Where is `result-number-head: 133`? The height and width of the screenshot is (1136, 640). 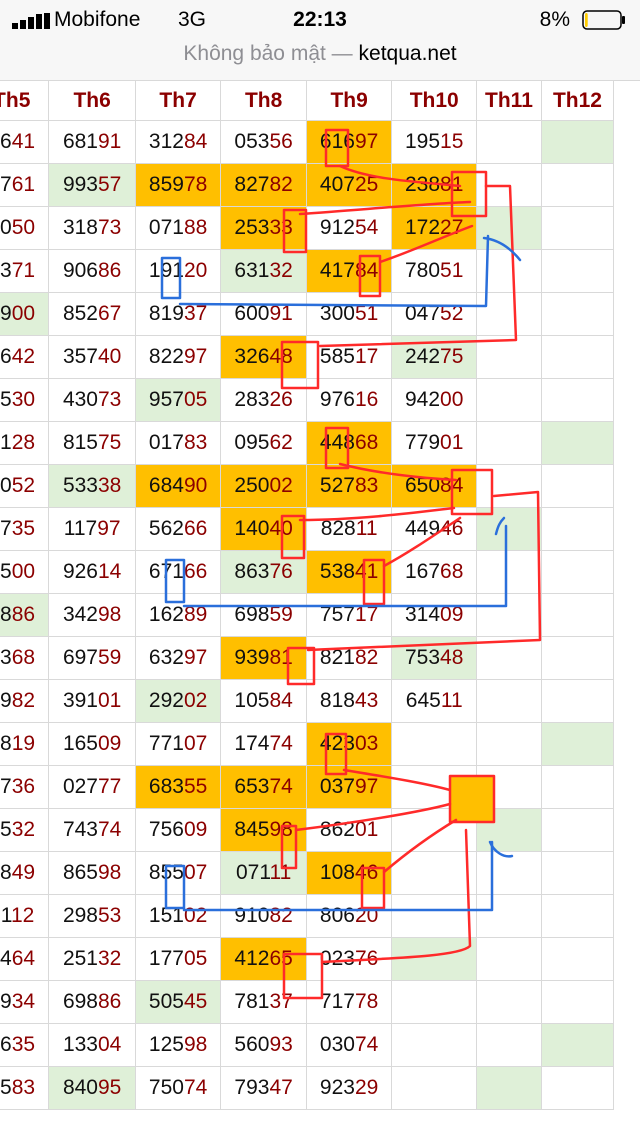
result-number-head: 133 is located at coordinates (80, 1044).